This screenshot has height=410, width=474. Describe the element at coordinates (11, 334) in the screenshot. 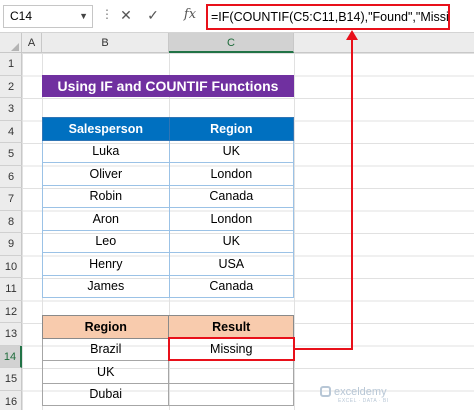

I see `row-header: 13` at that location.